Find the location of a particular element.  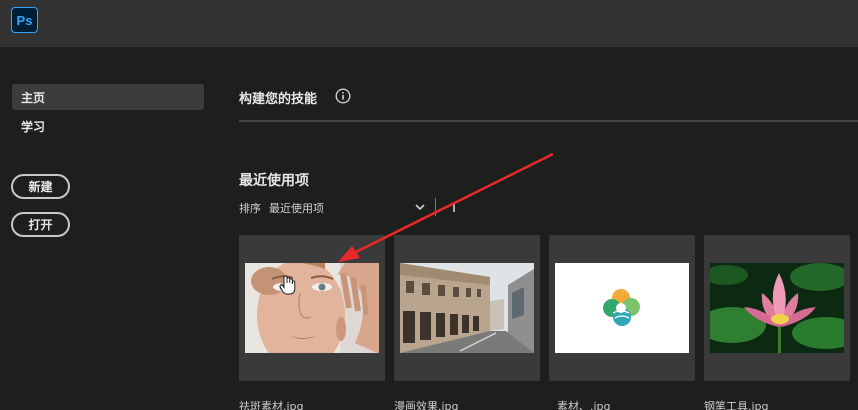

info-icon is located at coordinates (343, 96).